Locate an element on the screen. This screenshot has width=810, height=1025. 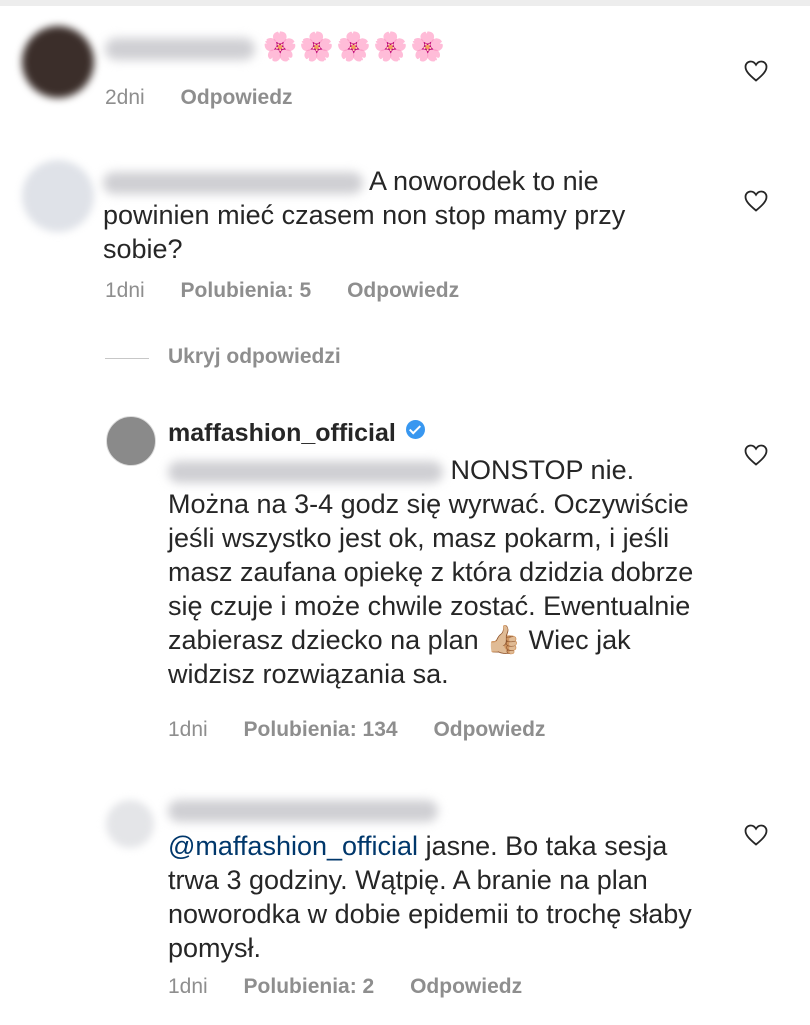
comment-meta: 1dni Polubienia: 134 Odpowiedz is located at coordinates (371, 730).